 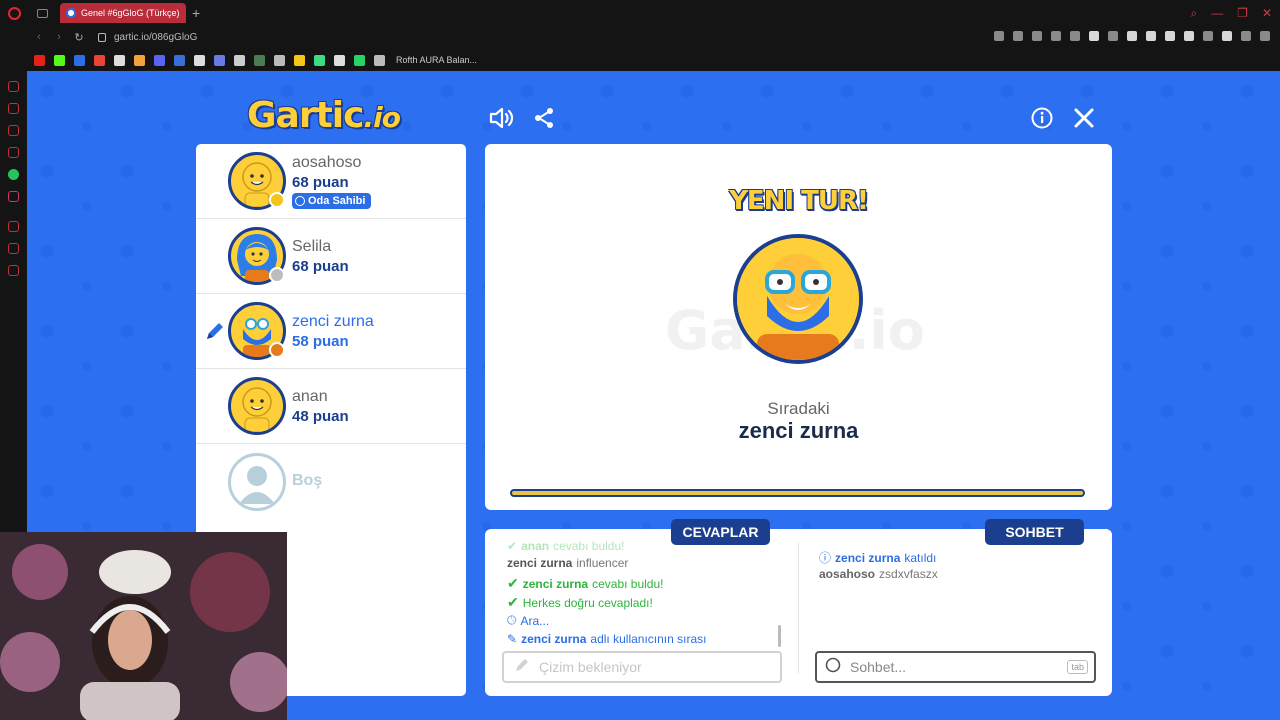 What do you see at coordinates (277, 350) in the screenshot?
I see `status-dot` at bounding box center [277, 350].